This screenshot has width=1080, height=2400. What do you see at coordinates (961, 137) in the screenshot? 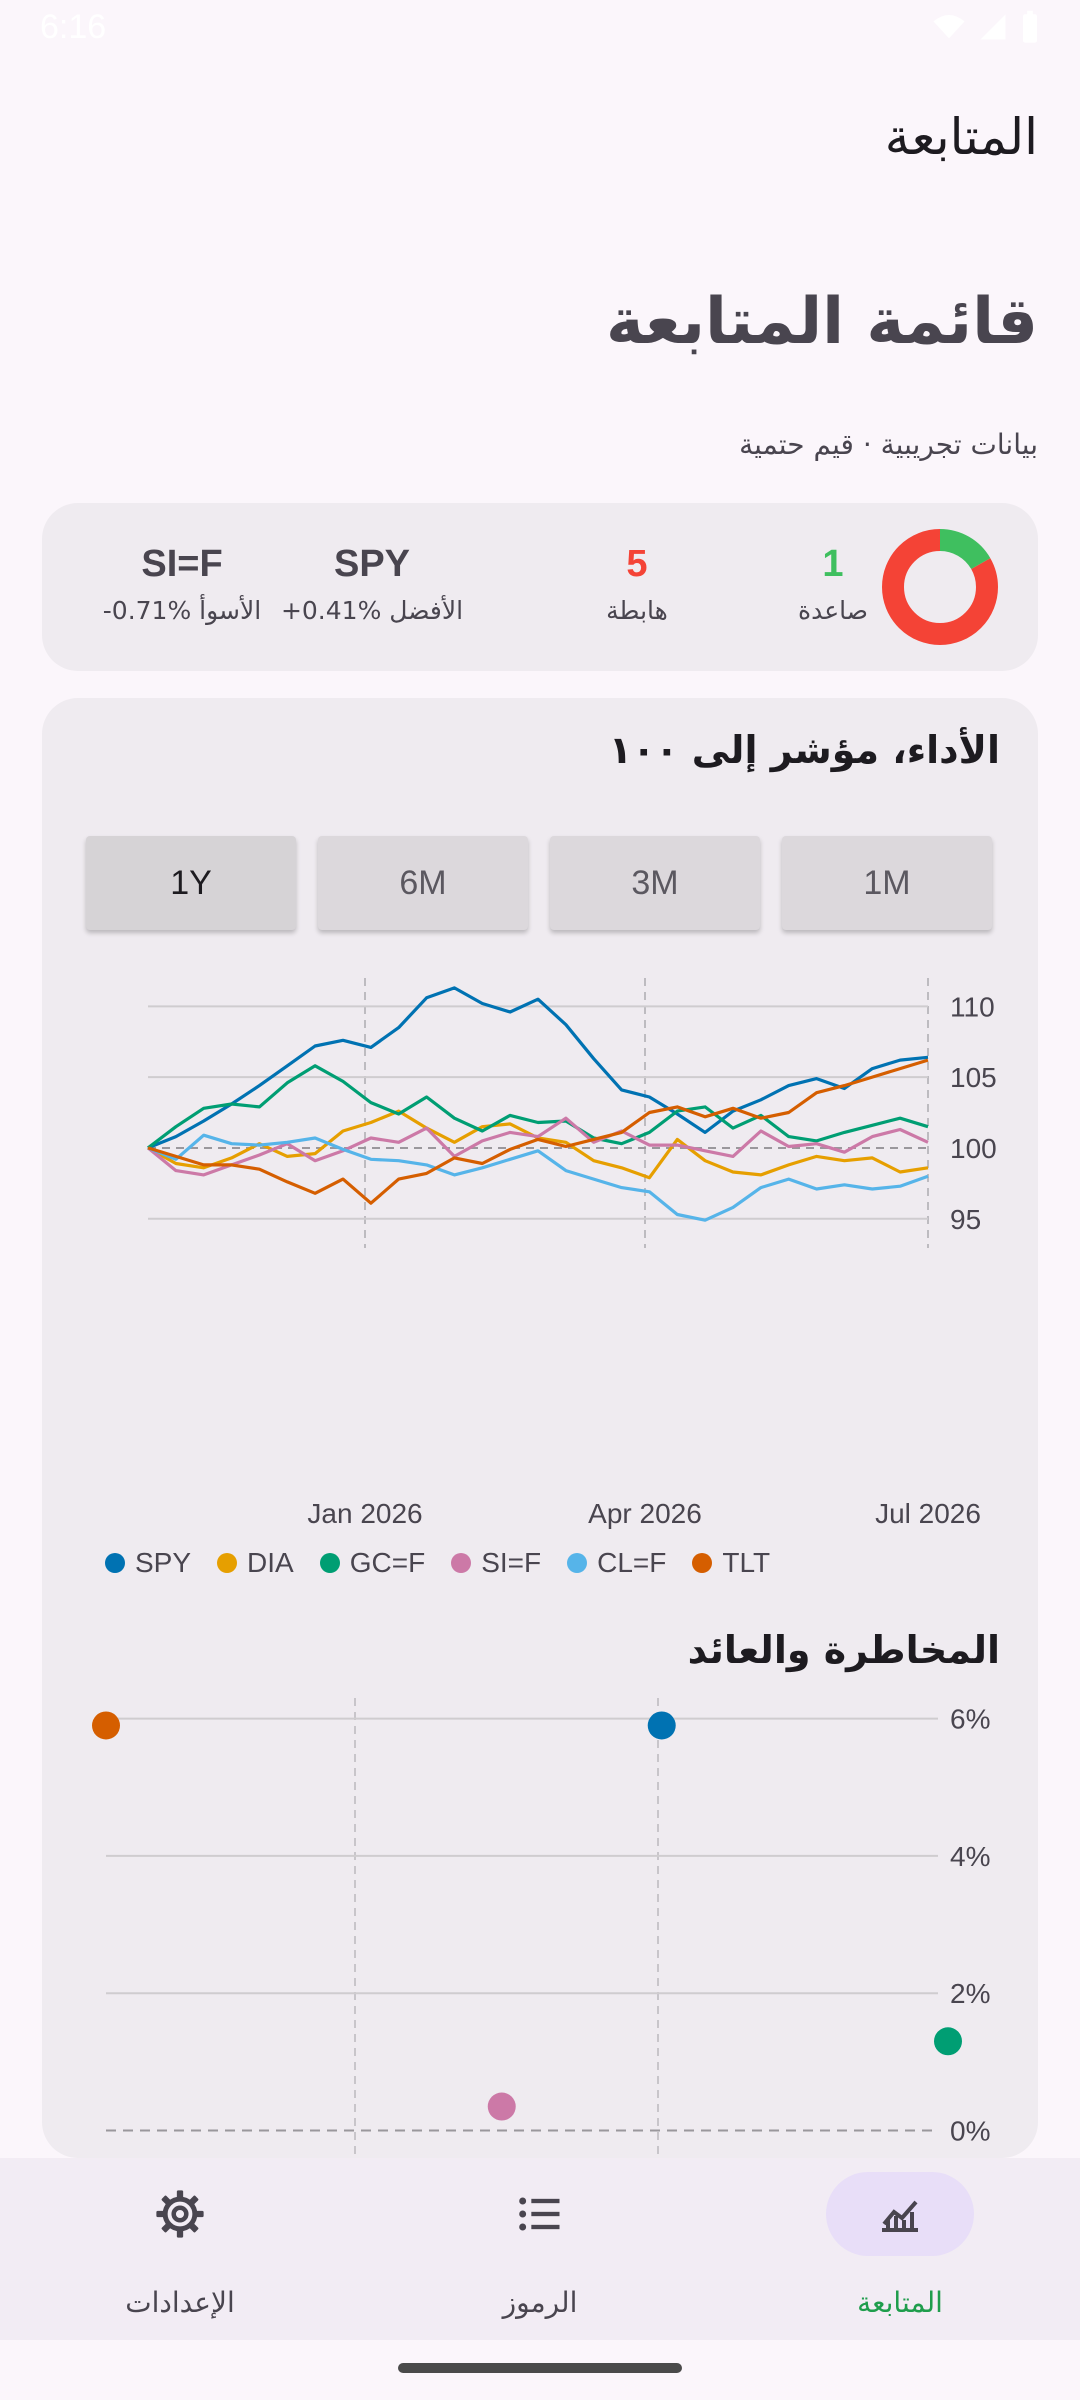
I see `app-bar-title: المتابعة` at bounding box center [961, 137].